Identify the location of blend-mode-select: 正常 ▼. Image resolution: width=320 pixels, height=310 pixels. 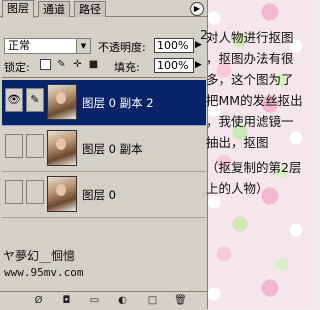
(47, 46).